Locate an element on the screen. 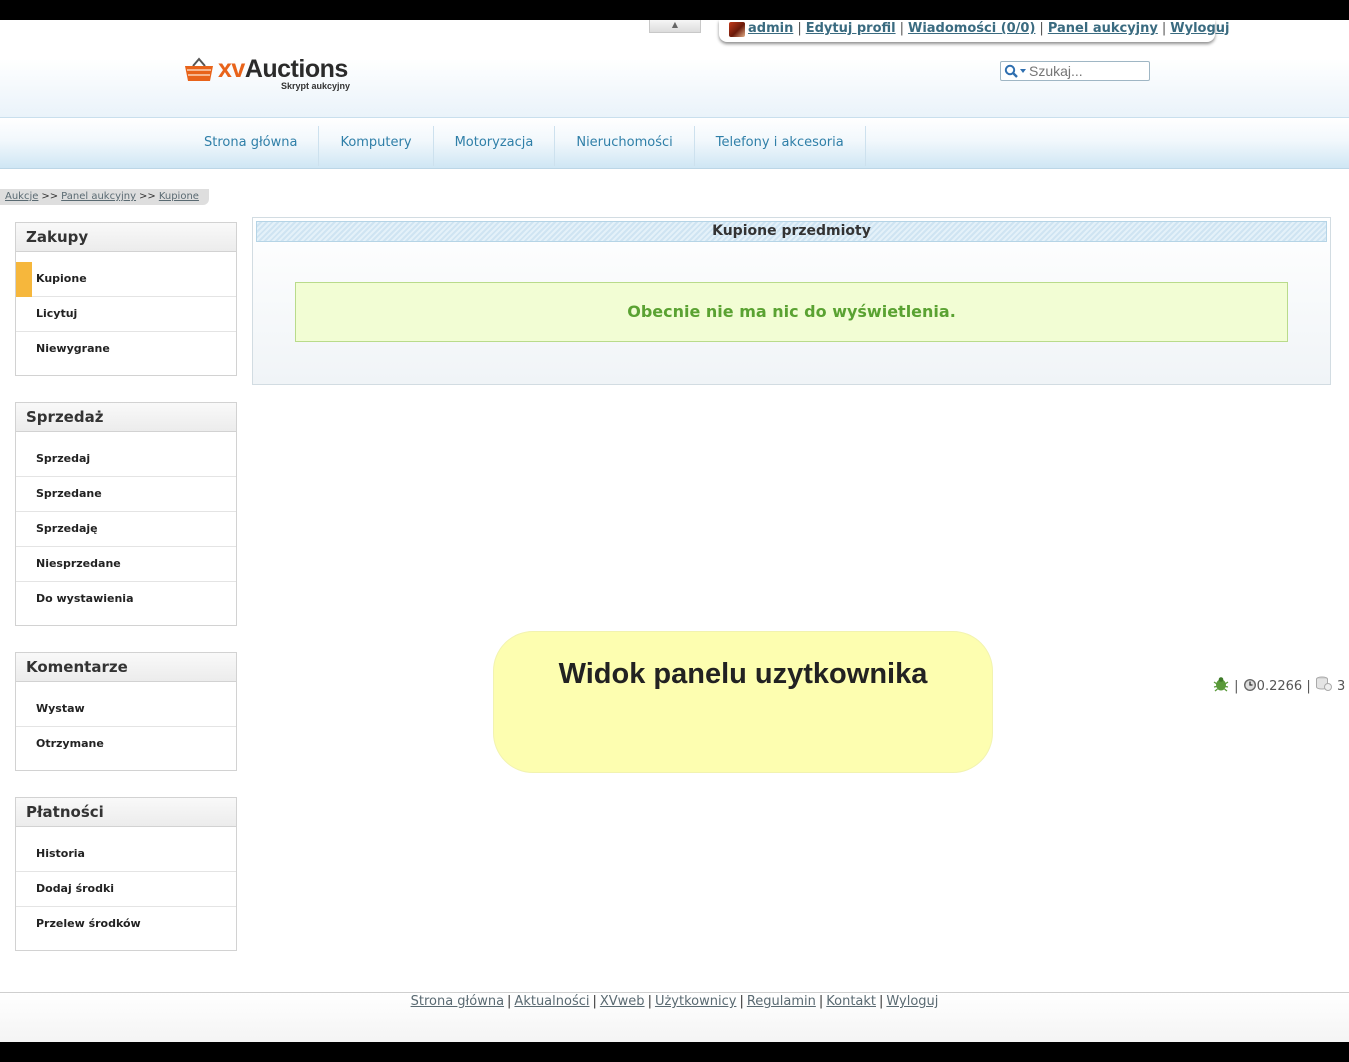 This screenshot has height=1062, width=1349. nav-item-automotive: Motoryzacja is located at coordinates (495, 146).